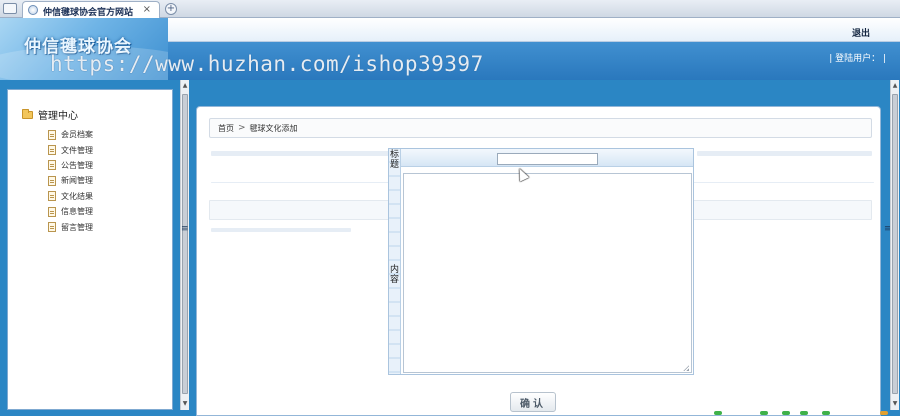  Describe the element at coordinates (273, 128) in the screenshot. I see `breadcrumb-current: 毽球文化添加` at that location.